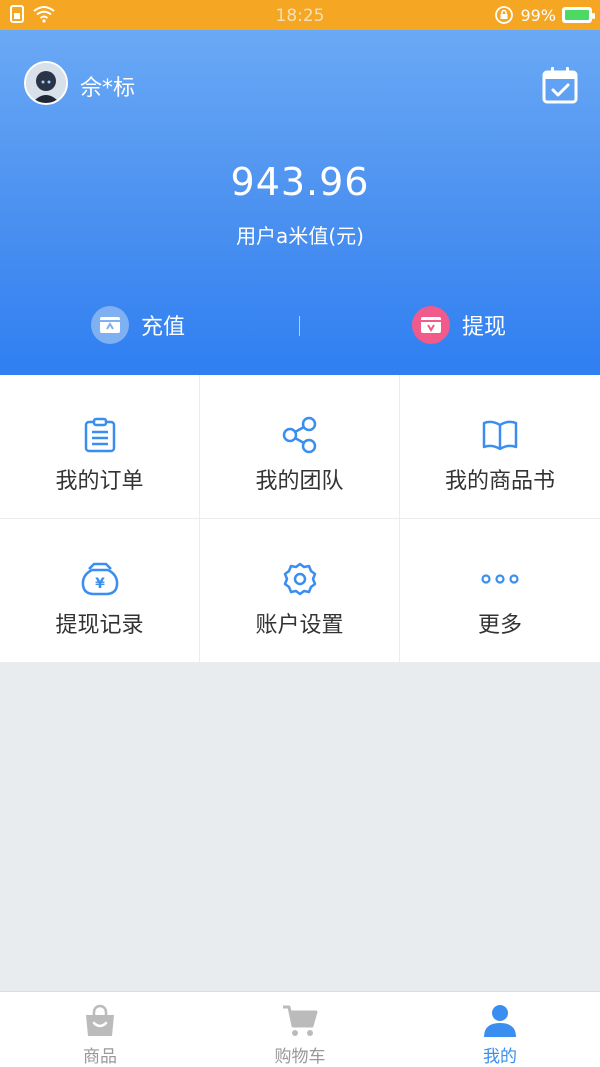 Image resolution: width=600 pixels, height=1067 pixels. I want to click on recharge-icon, so click(110, 325).